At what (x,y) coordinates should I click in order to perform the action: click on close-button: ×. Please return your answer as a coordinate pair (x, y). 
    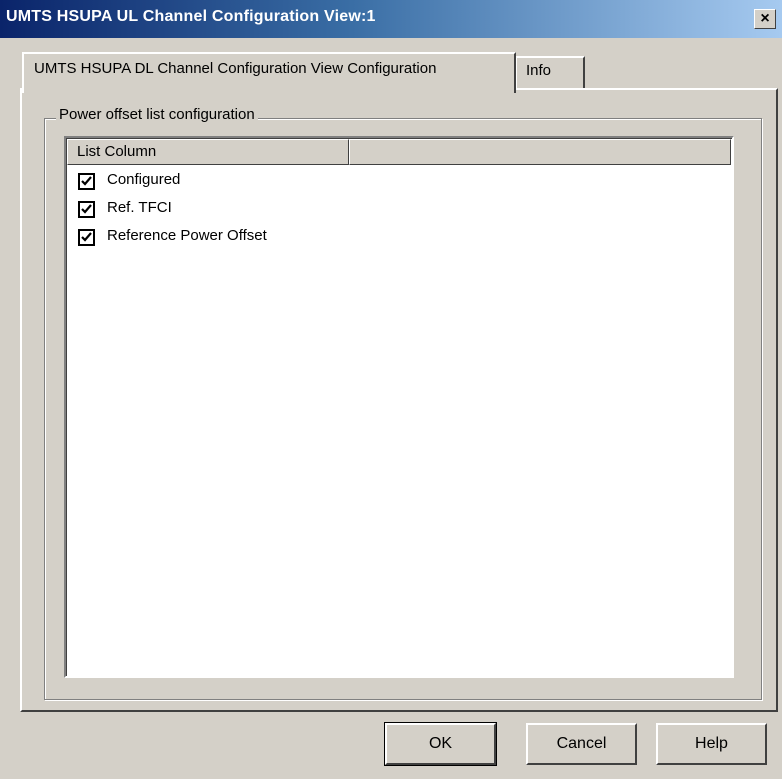
    Looking at the image, I should click on (765, 19).